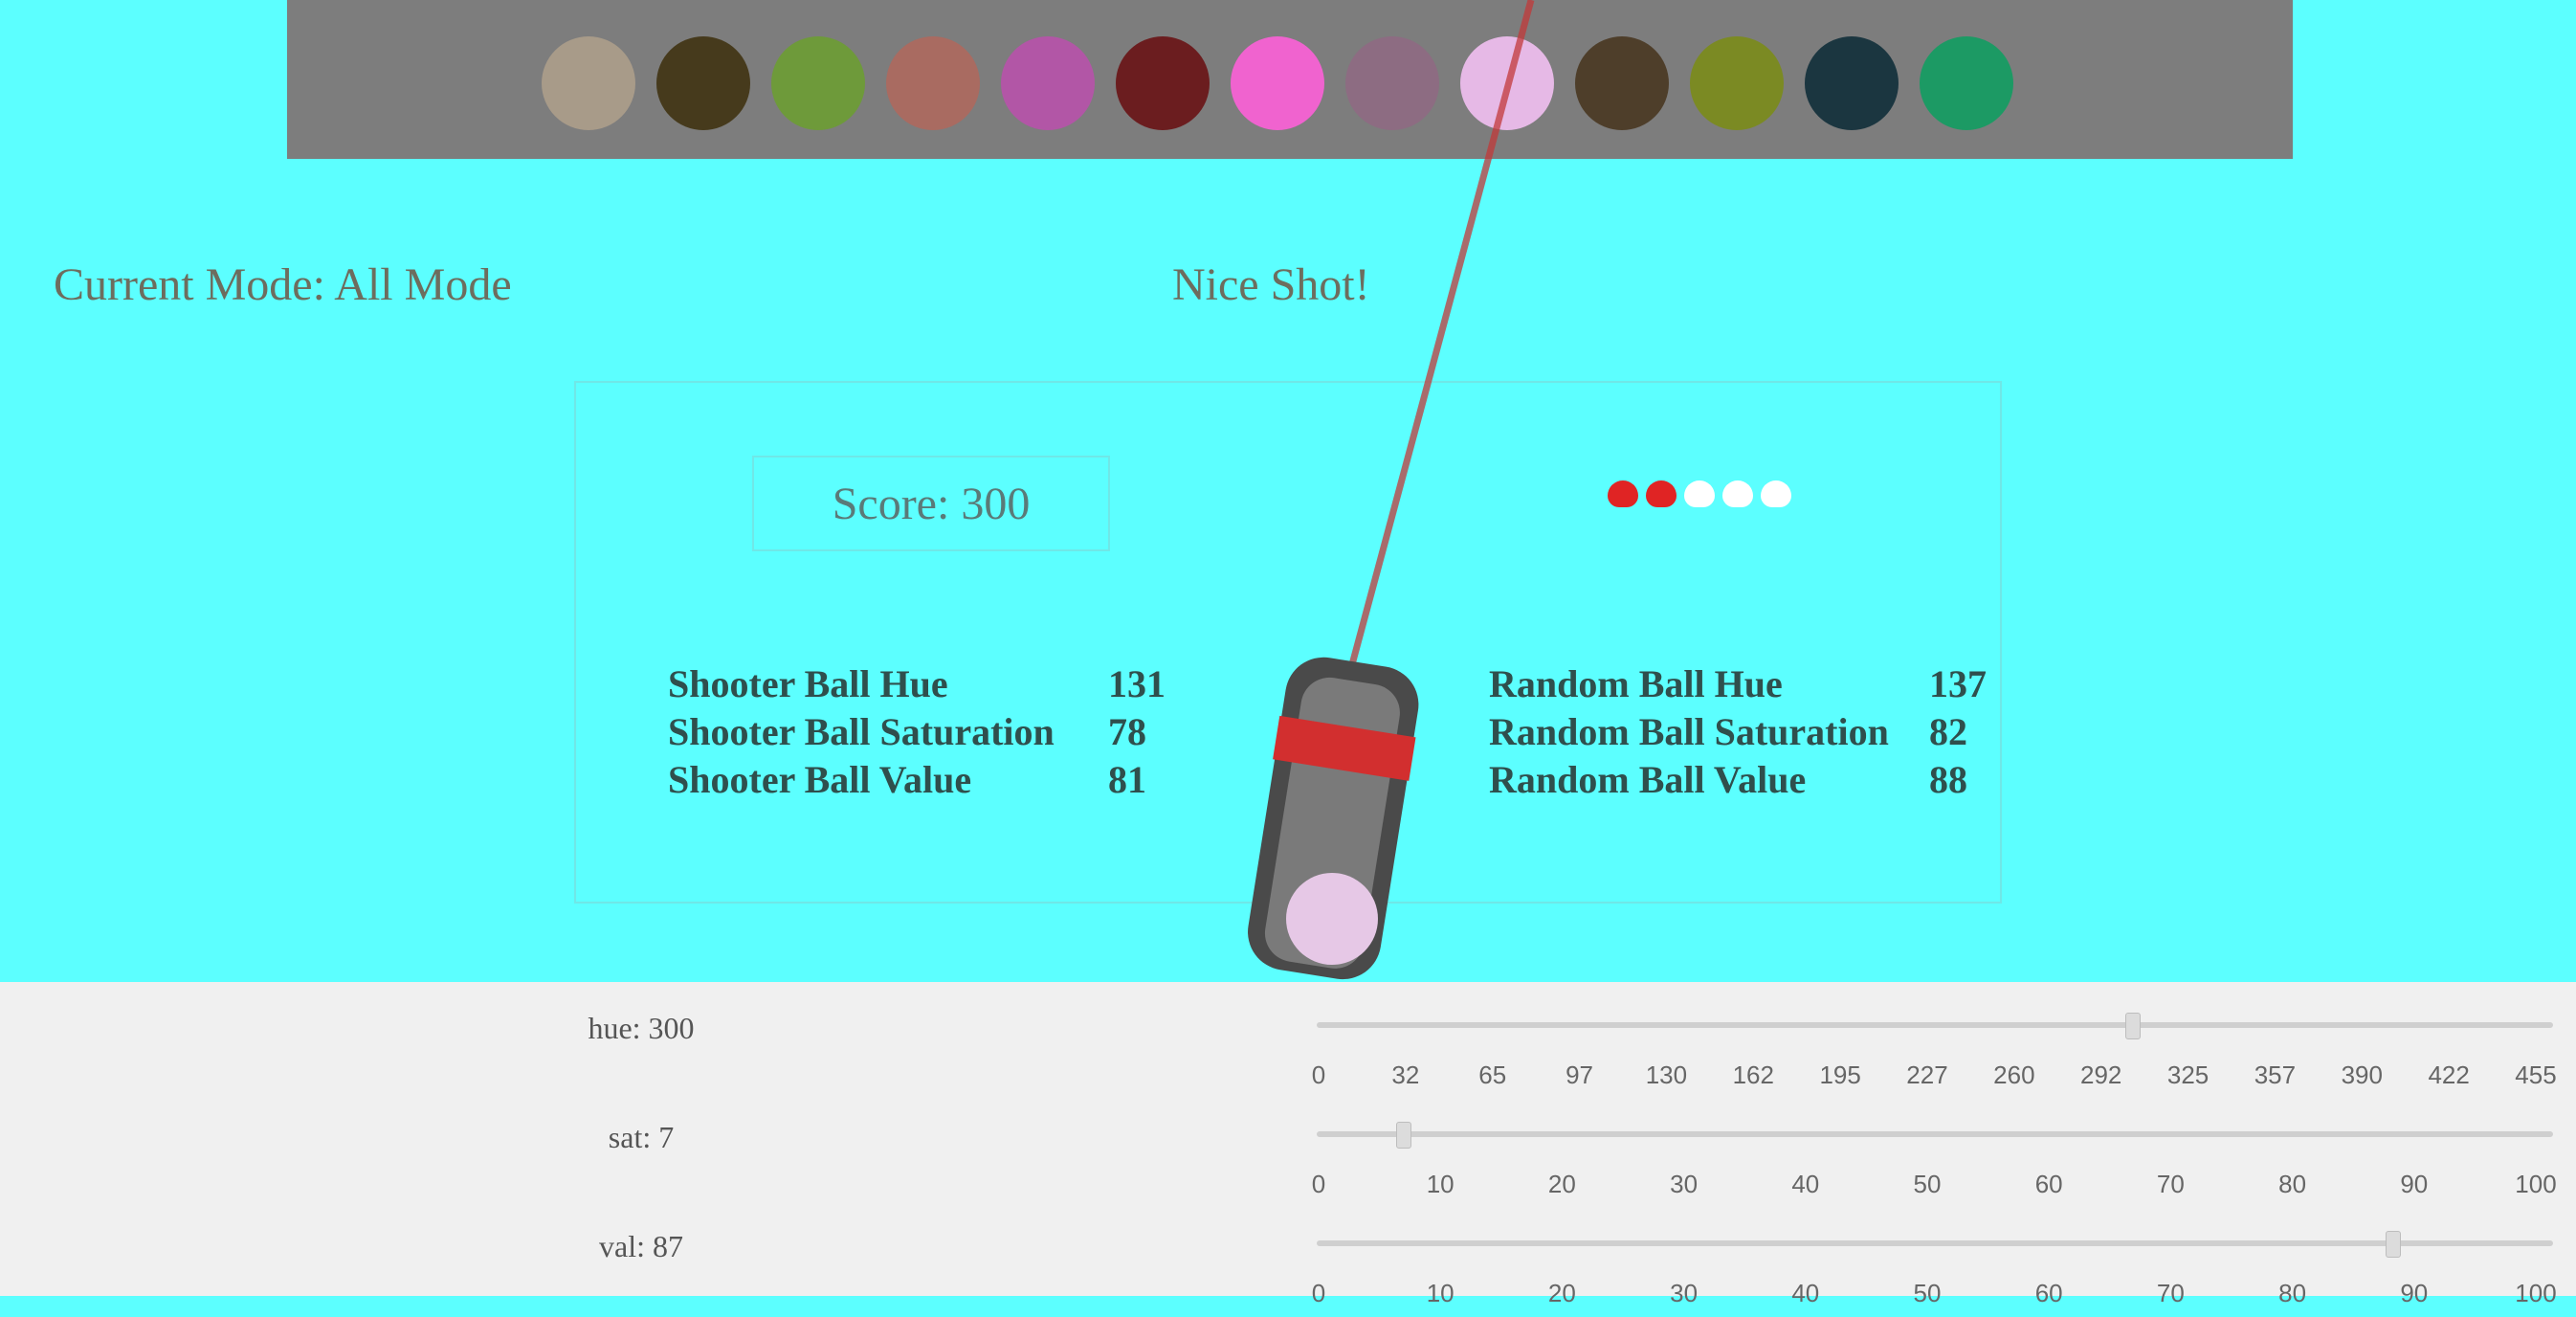 The image size is (2576, 1317). Describe the element at coordinates (2101, 1074) in the screenshot. I see `tick-label: 292` at that location.